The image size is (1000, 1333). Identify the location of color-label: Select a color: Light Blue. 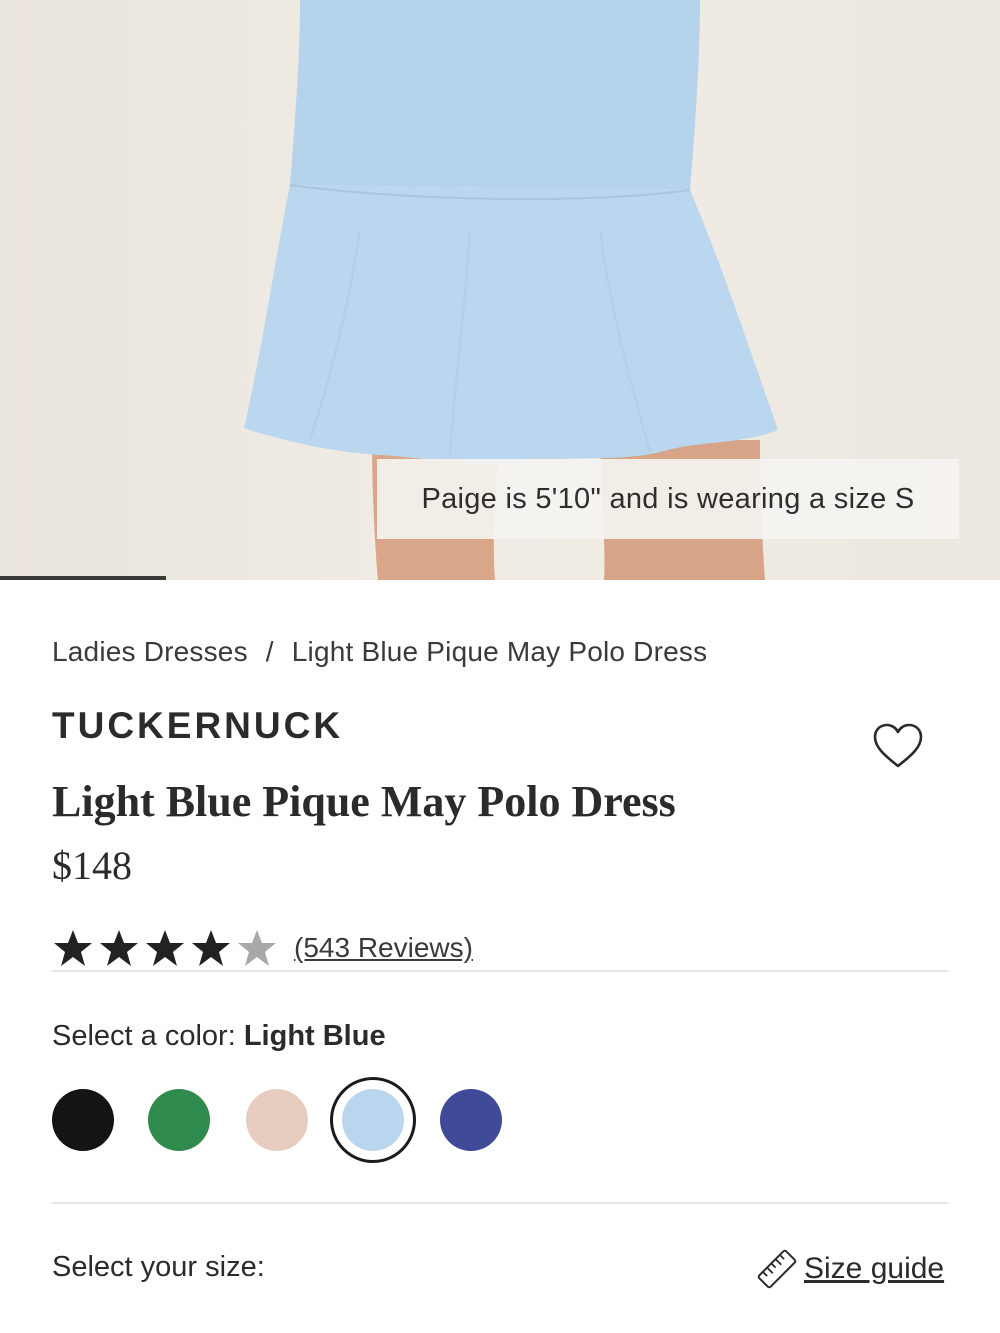
(219, 1036).